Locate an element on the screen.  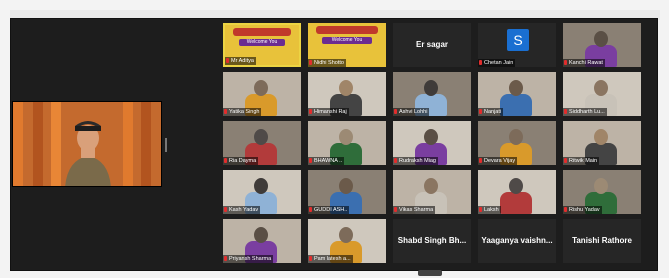
participant-name-label: Laksh is located at coordinates (489, 210).